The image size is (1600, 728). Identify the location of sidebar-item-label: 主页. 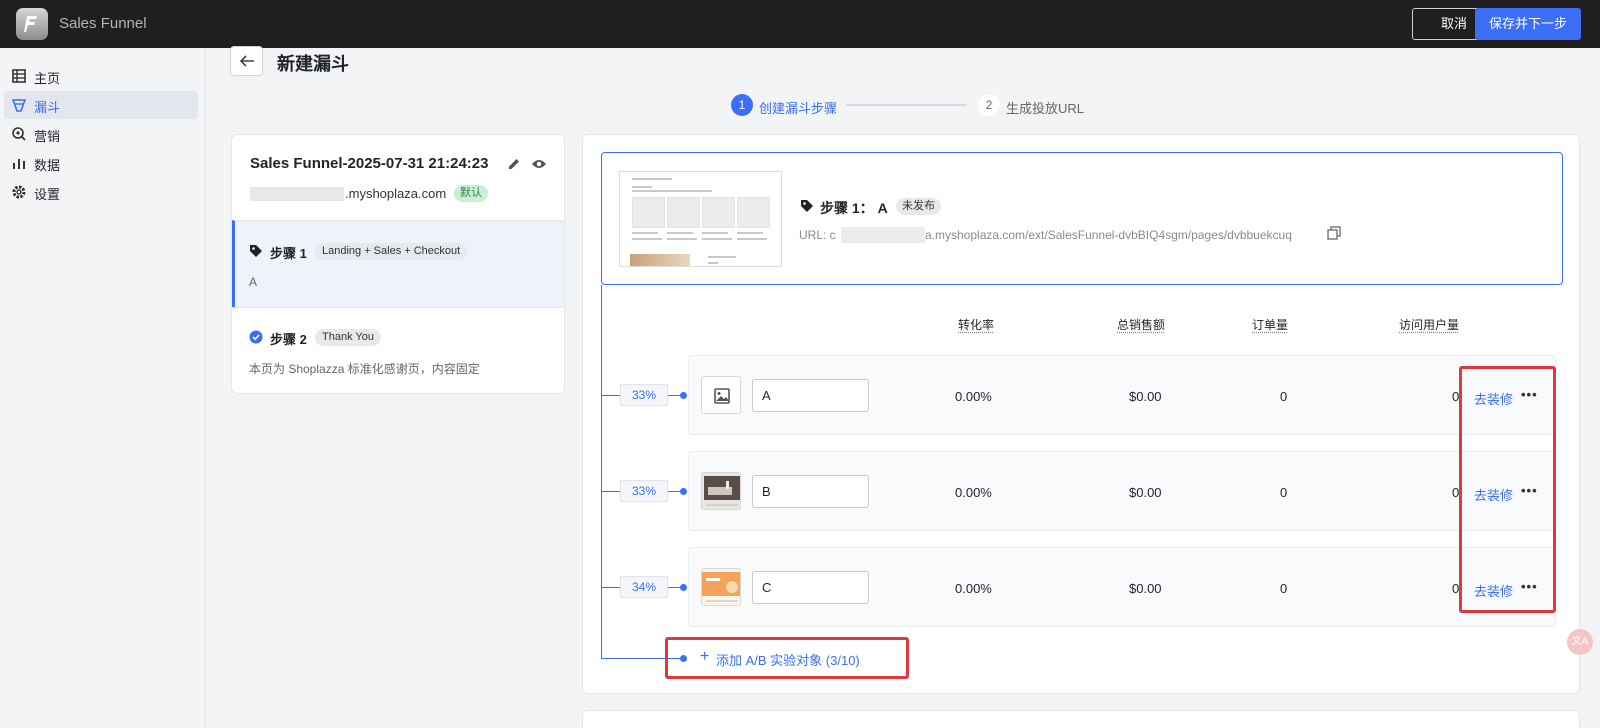
(47, 78).